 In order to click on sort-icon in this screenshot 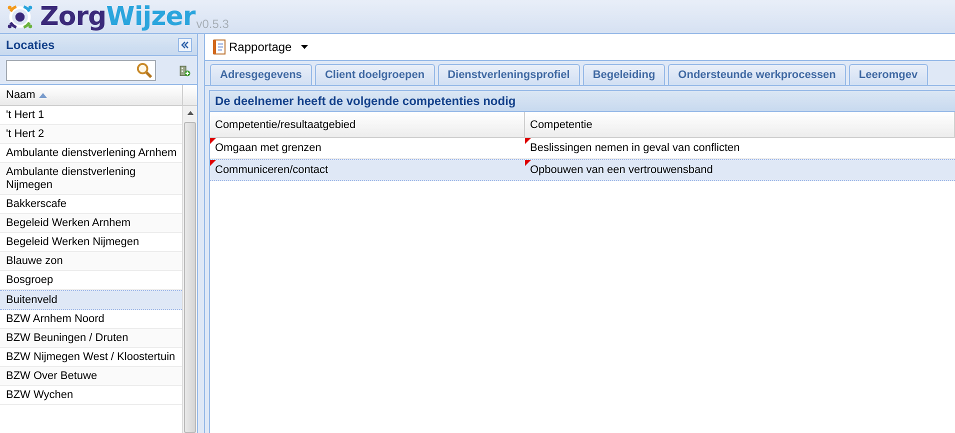, I will do `click(43, 95)`.